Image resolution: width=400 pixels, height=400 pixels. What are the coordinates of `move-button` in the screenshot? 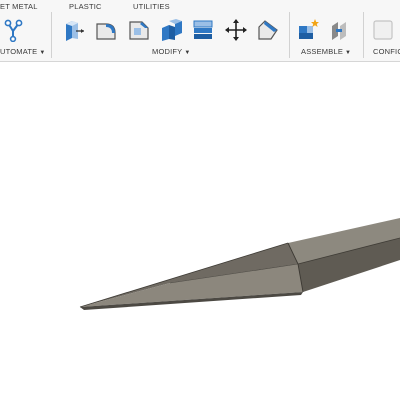 It's located at (236, 30).